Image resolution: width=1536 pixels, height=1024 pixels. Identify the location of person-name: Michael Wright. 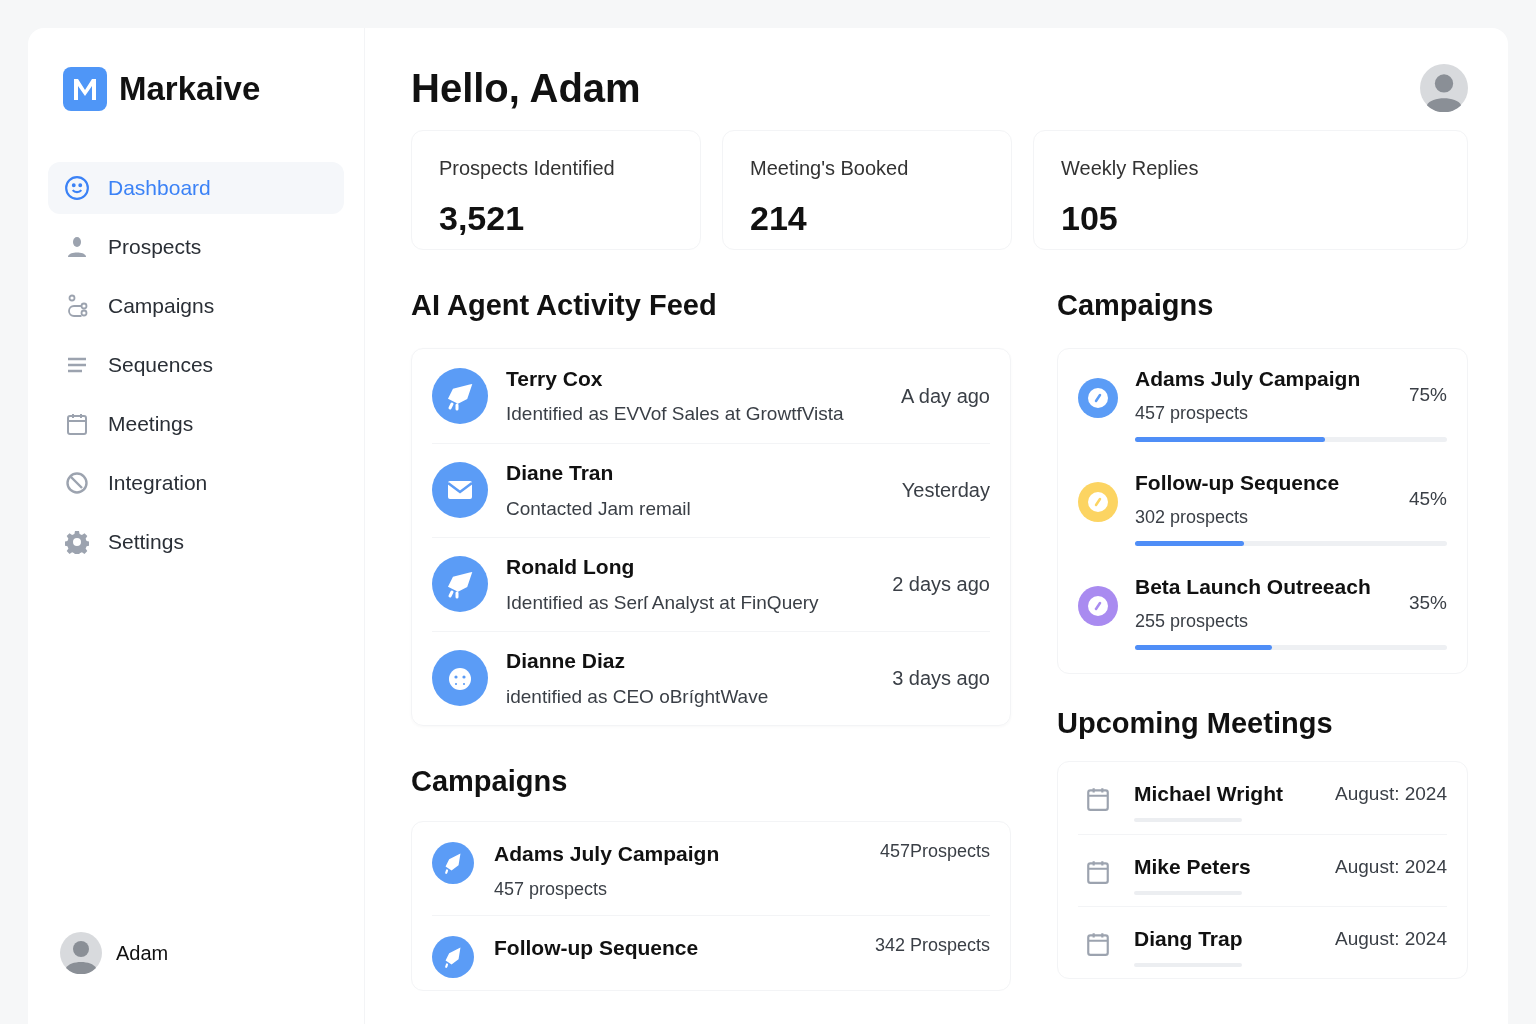
(1209, 794).